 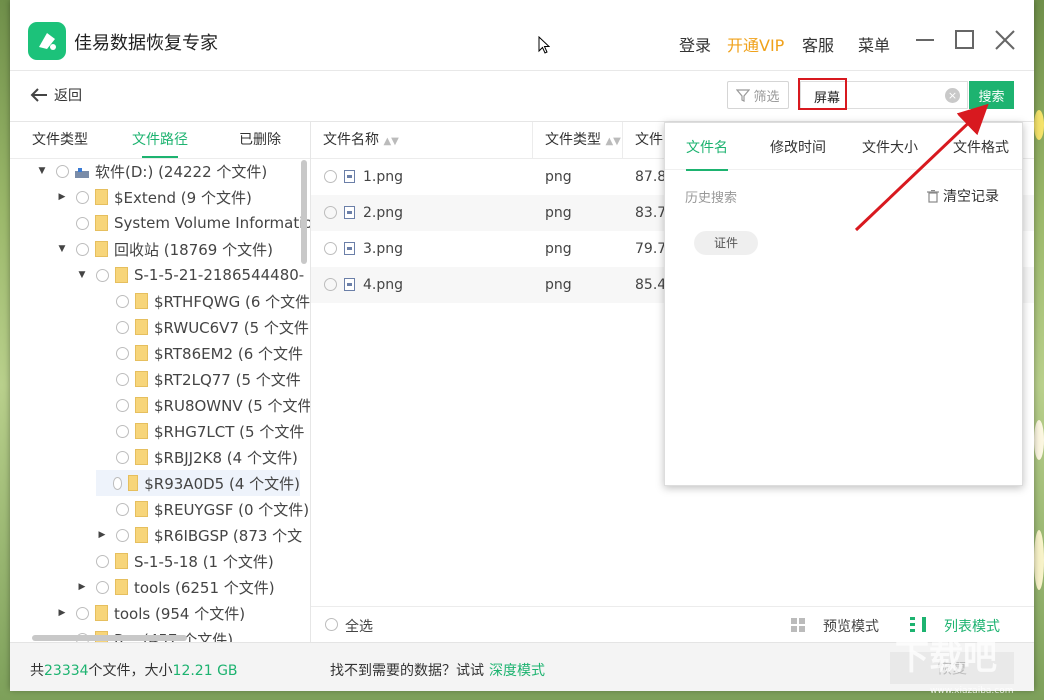 What do you see at coordinates (422, 140) in the screenshot?
I see `column-header-name: 文件名称 ▲▼` at bounding box center [422, 140].